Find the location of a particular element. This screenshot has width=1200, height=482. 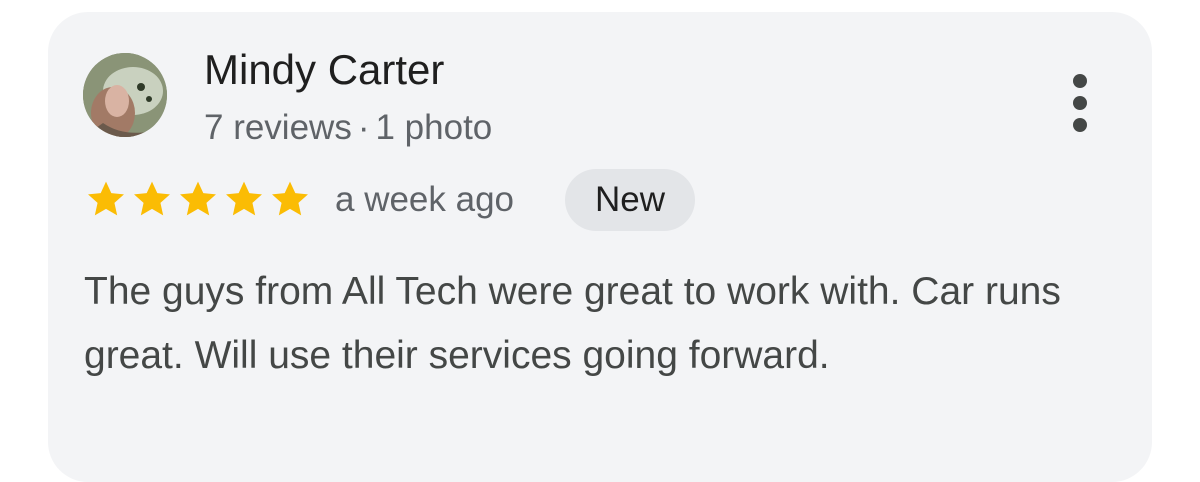

review-time: a week ago is located at coordinates (425, 199).